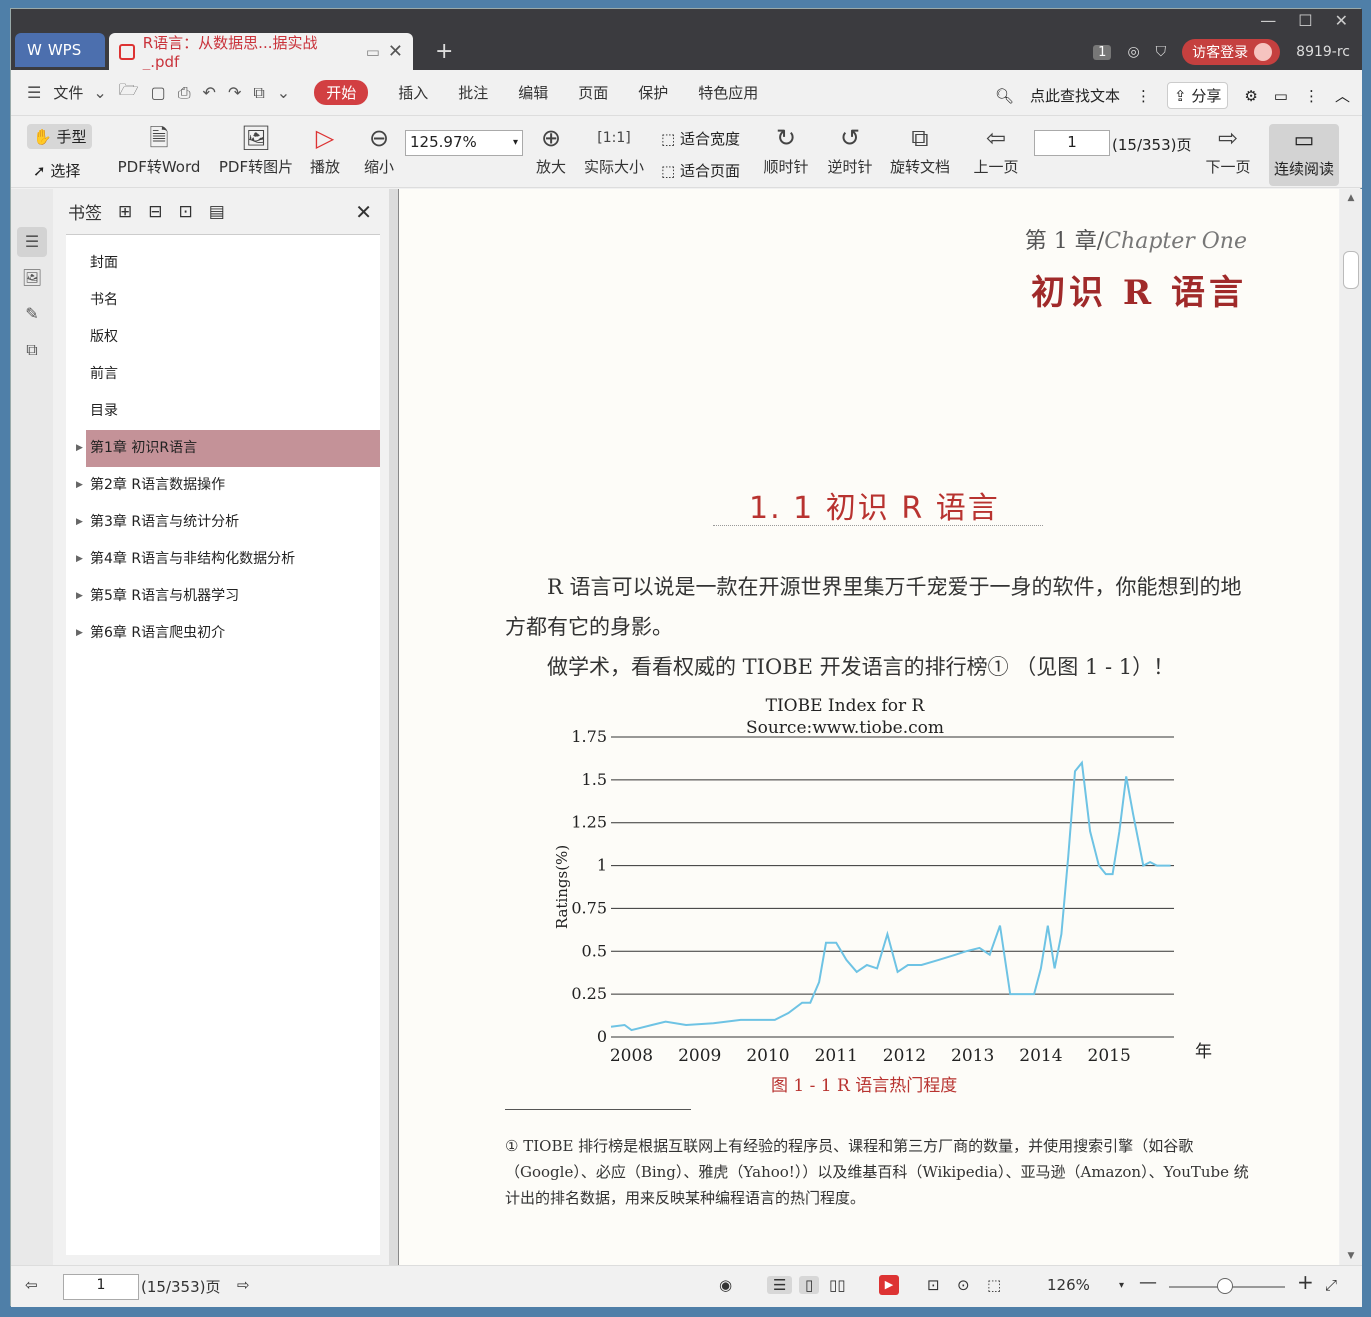  Describe the element at coordinates (32, 350) in the screenshot. I see `signature-icon: ⧉` at that location.